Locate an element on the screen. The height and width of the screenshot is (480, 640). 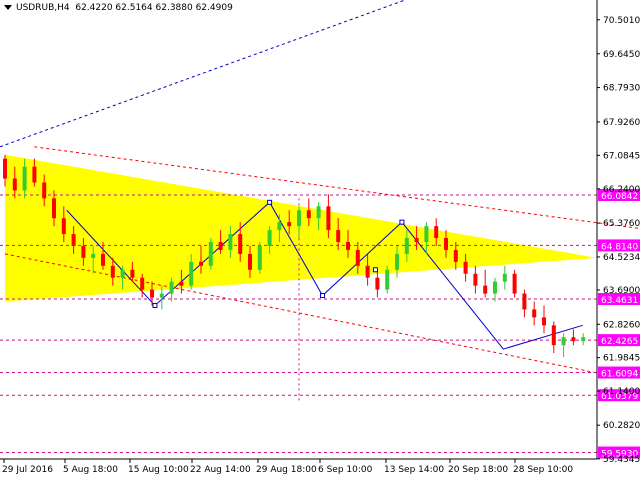
ohlc-readout: 62.4220 62.5164 62.3880 62.4909 is located at coordinates (154, 8).